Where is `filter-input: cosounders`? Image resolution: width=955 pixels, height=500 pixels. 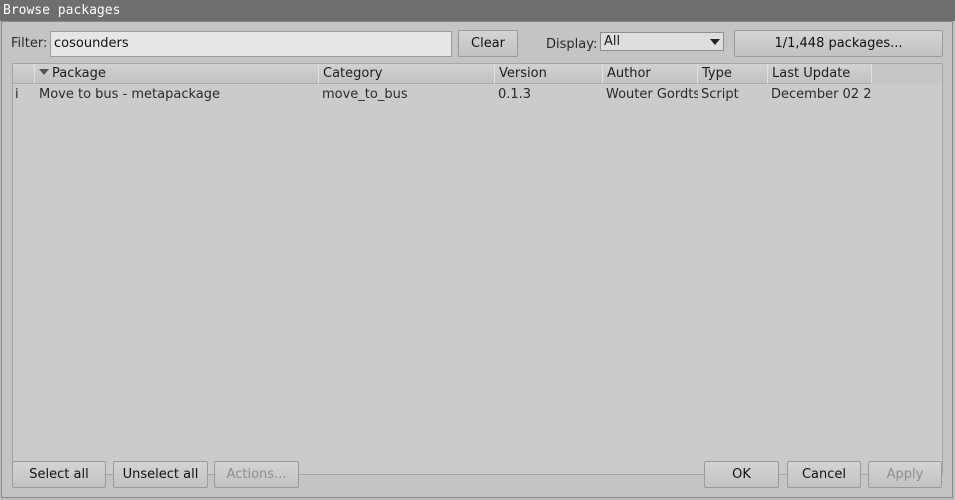
filter-input: cosounders is located at coordinates (251, 44).